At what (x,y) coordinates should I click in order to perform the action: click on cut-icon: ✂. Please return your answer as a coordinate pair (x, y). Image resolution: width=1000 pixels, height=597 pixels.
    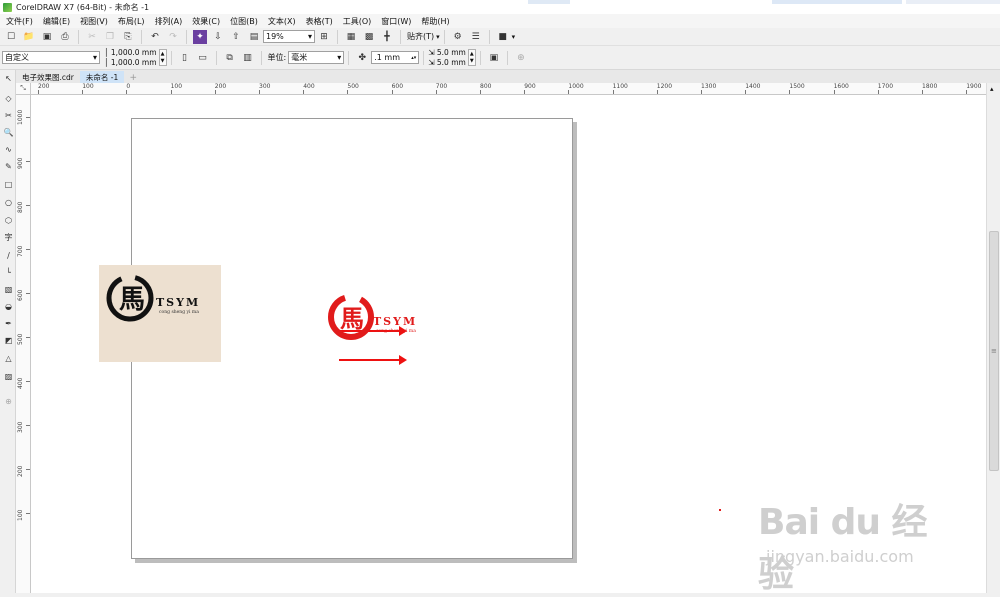
    Looking at the image, I should click on (92, 37).